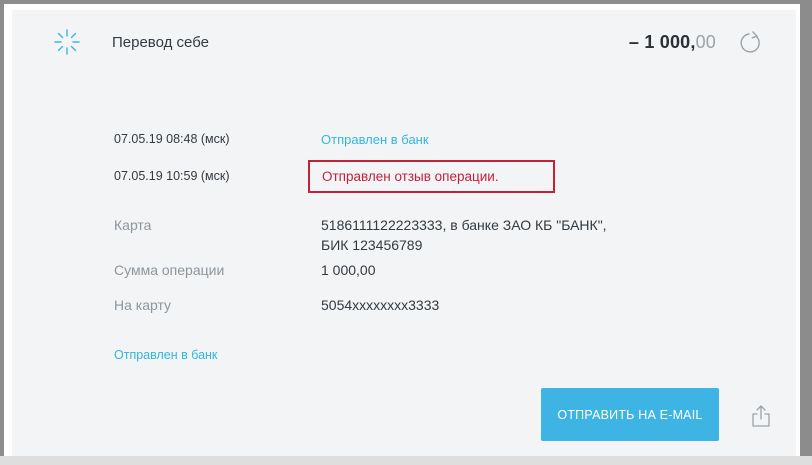 The image size is (812, 465). Describe the element at coordinates (372, 245) in the screenshot. I see `card-value-line2: БИК 123456789` at that location.